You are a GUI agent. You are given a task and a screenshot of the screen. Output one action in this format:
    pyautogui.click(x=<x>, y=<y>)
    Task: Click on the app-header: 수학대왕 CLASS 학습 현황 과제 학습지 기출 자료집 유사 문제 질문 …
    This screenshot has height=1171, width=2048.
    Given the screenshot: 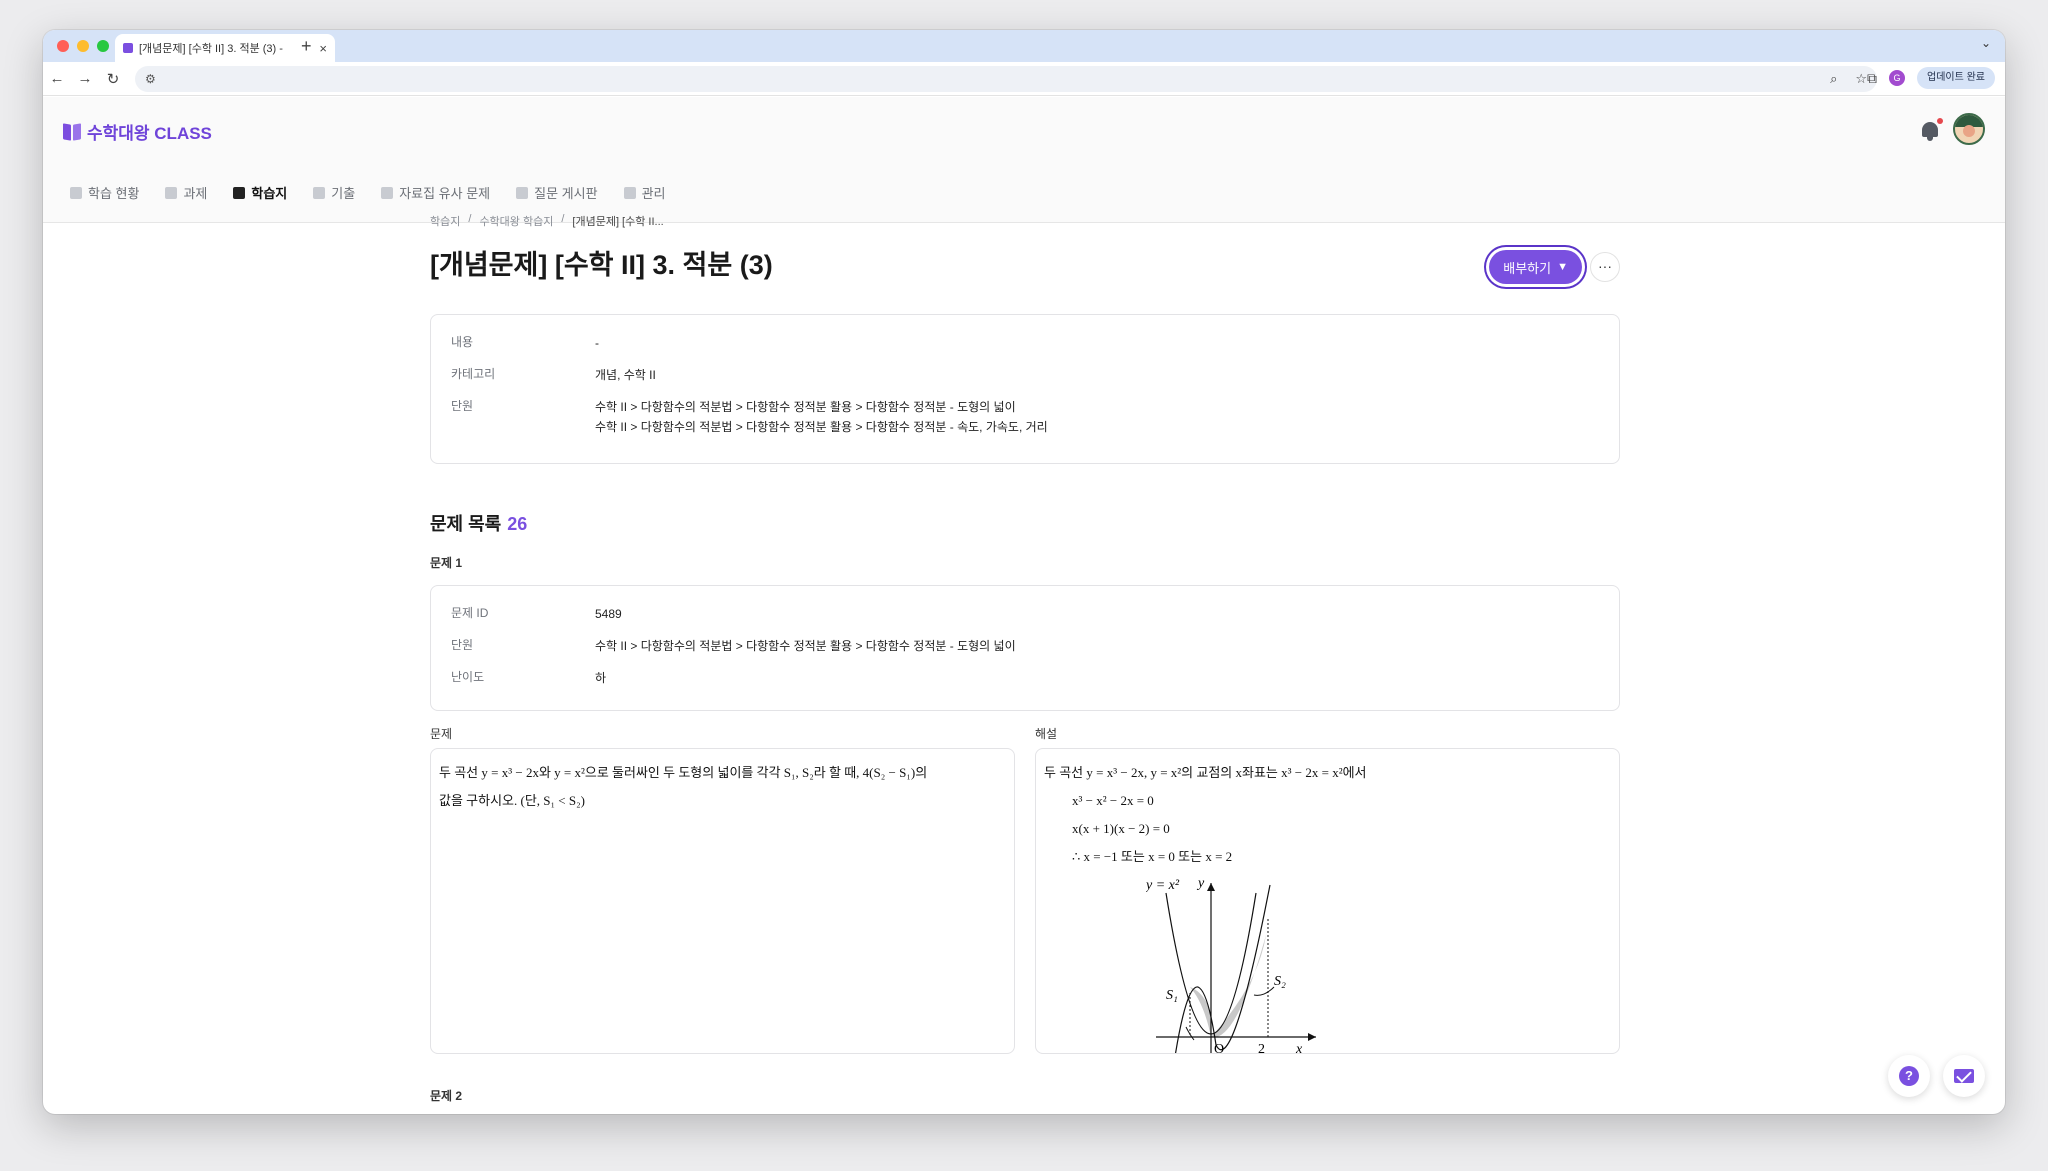 What is the action you would take?
    pyautogui.click(x=1024, y=160)
    